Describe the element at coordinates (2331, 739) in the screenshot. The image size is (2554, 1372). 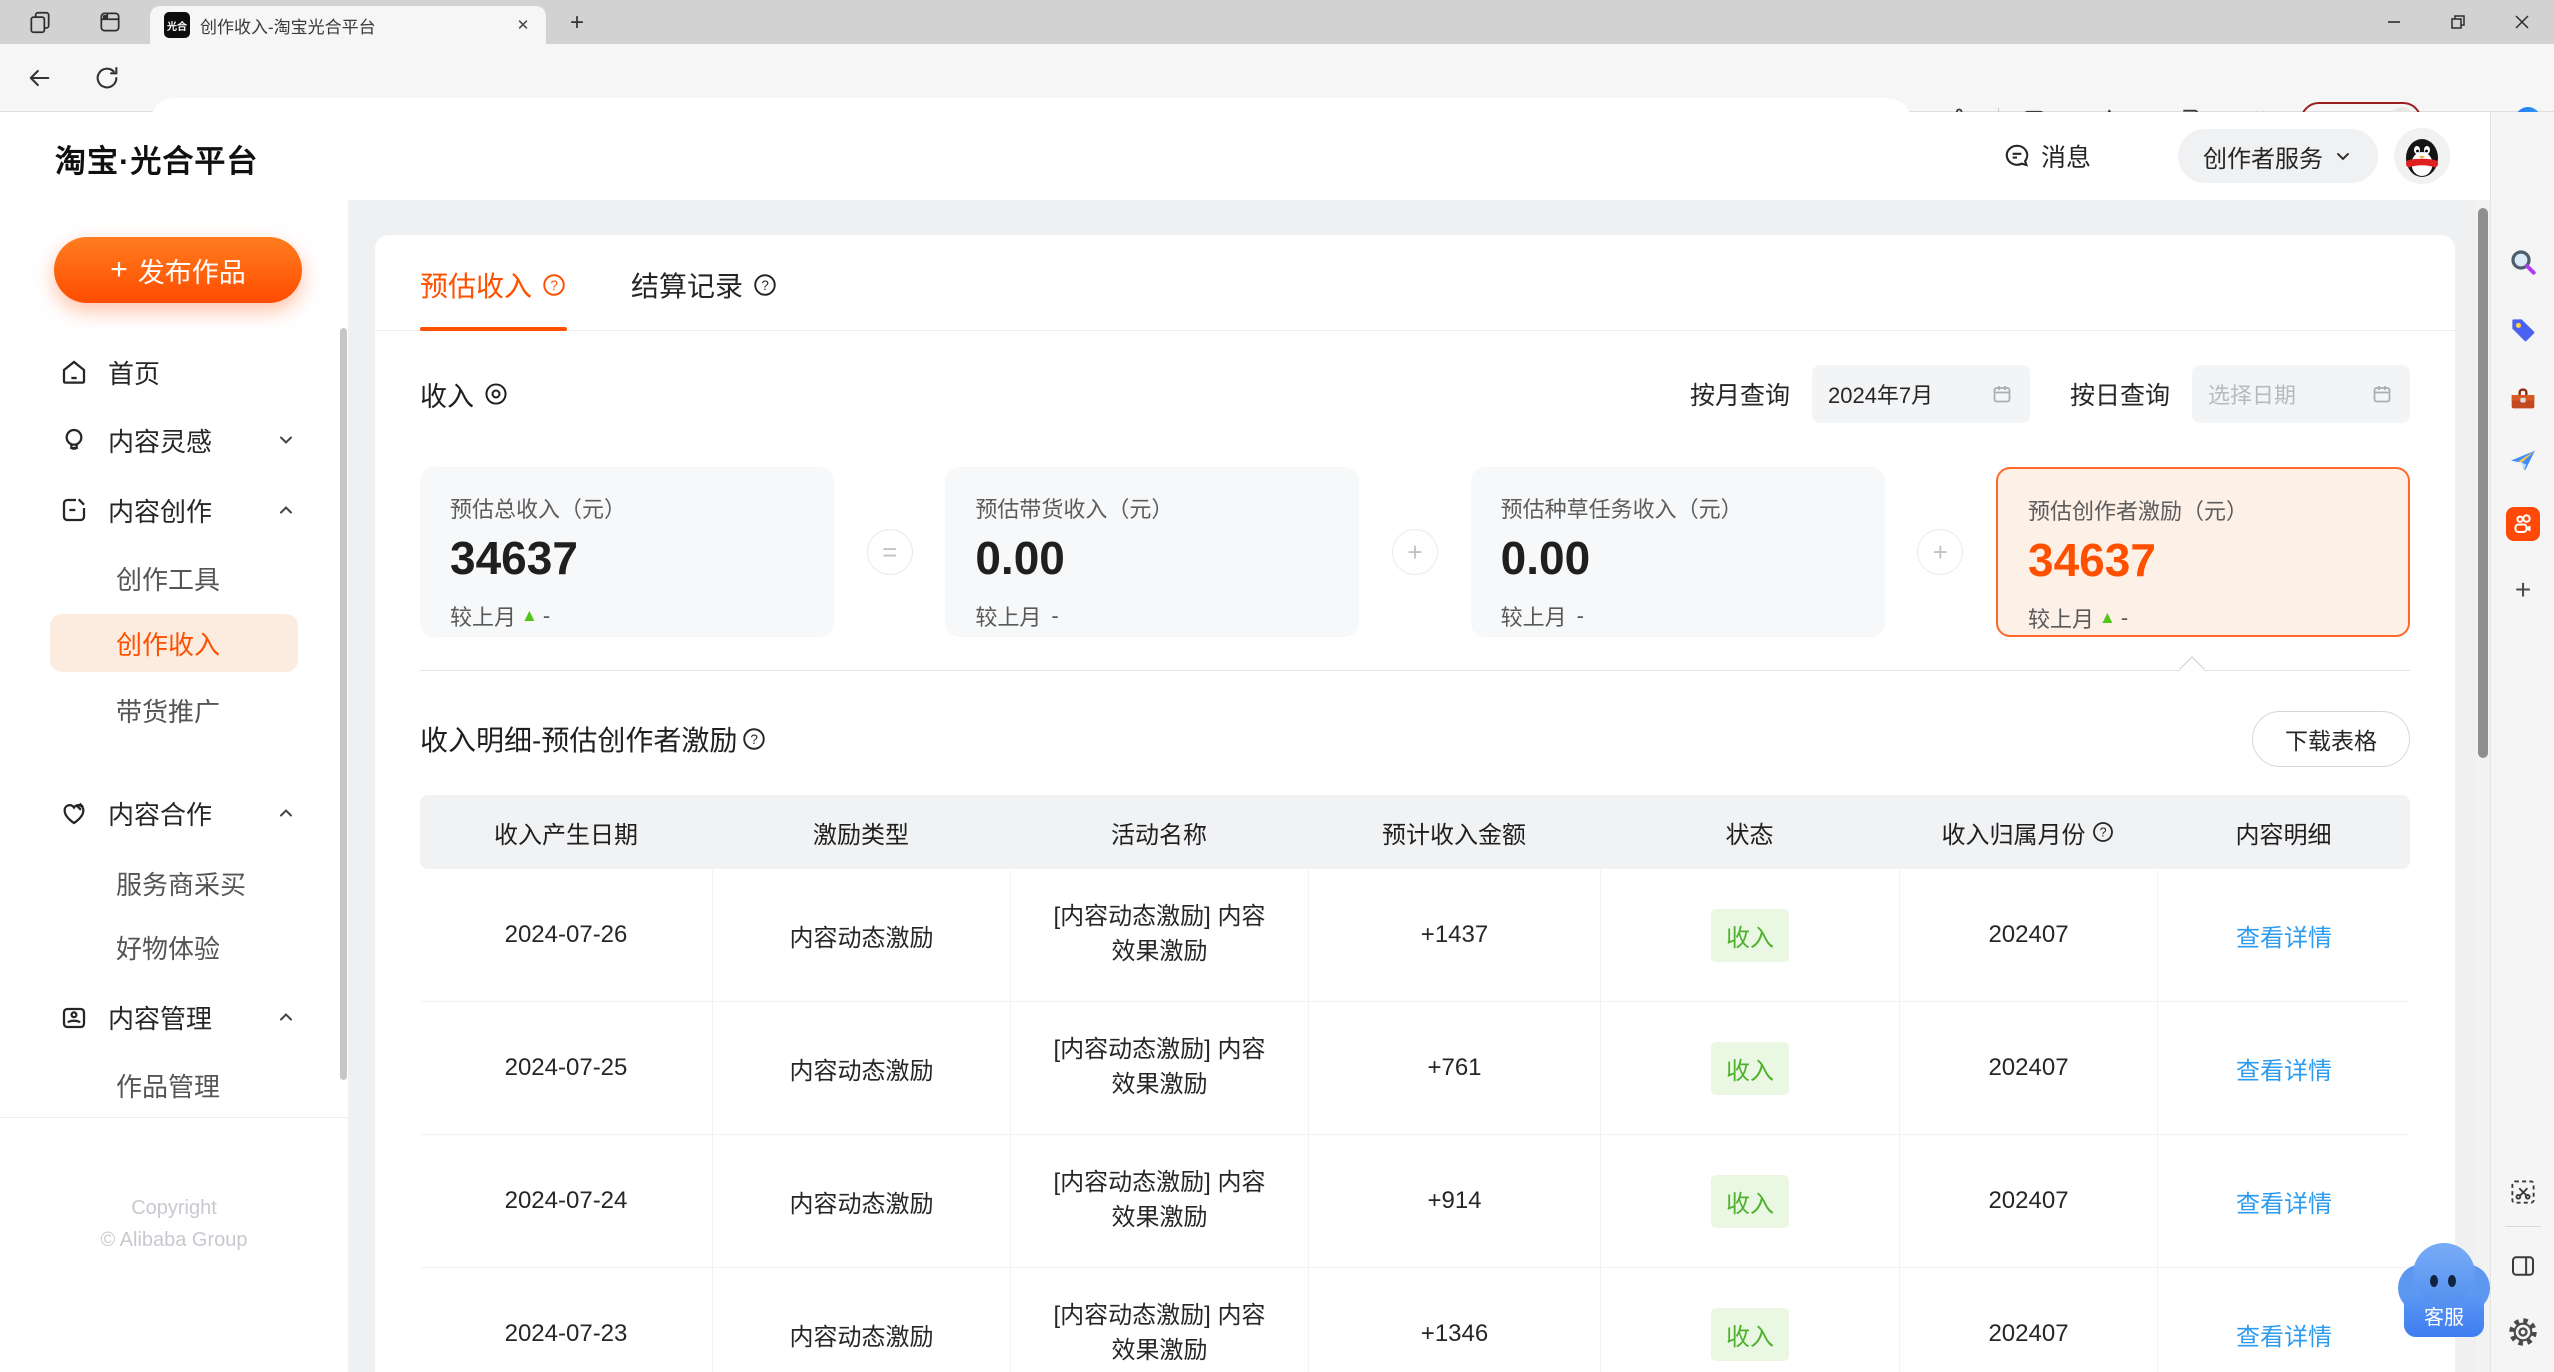
I see `download-table-button: 下载表格` at that location.